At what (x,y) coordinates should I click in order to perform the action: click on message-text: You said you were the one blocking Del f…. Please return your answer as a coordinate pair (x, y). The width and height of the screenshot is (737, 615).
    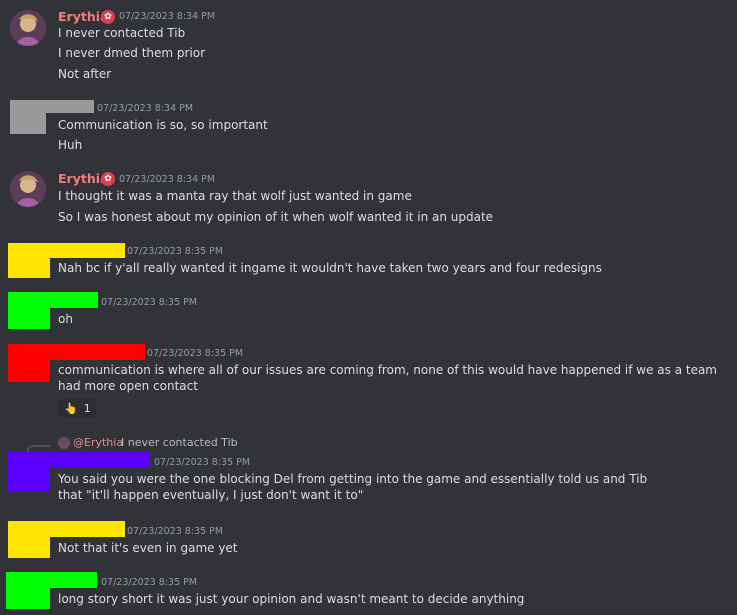
    Looking at the image, I should click on (353, 487).